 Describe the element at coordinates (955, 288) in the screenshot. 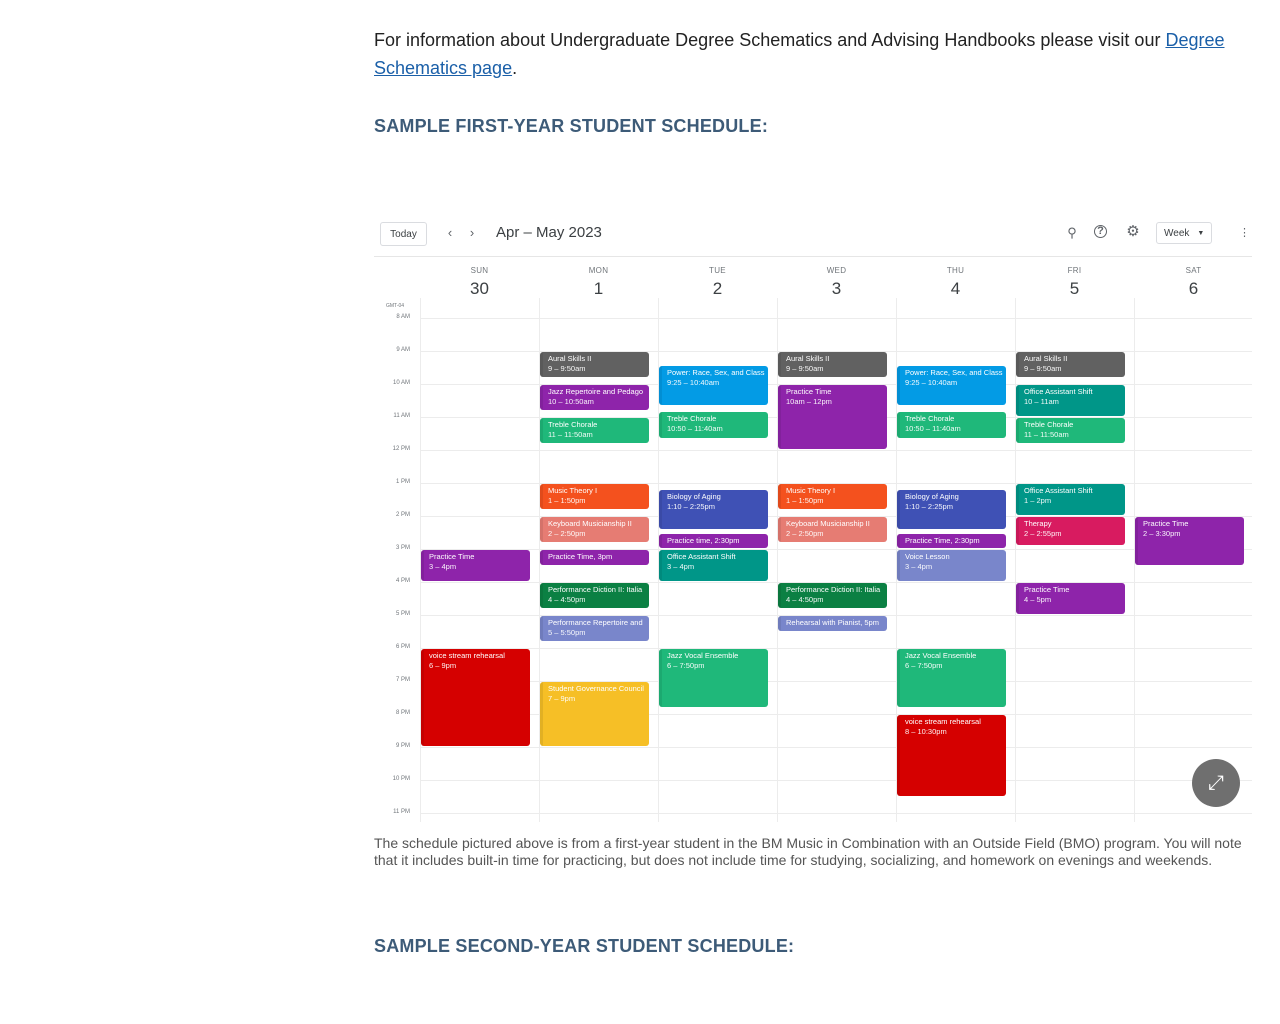

I see `day-date: 4` at that location.